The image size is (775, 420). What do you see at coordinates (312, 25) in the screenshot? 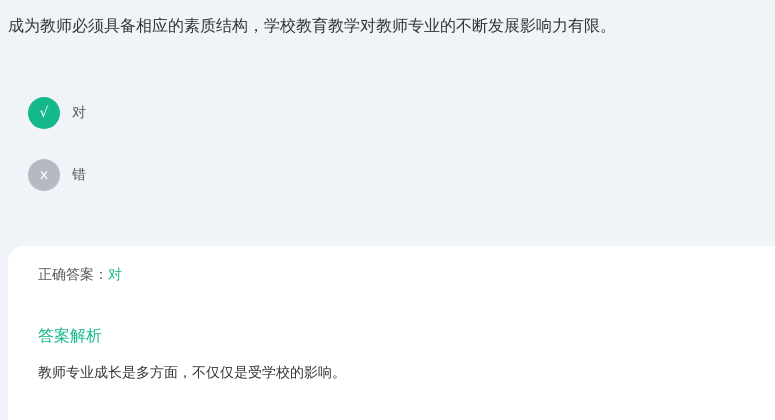
I see `question-text: 成为教师必须具备相应的素质结构，学校教育教学对教师专业的不断发展影响力有限。` at bounding box center [312, 25].